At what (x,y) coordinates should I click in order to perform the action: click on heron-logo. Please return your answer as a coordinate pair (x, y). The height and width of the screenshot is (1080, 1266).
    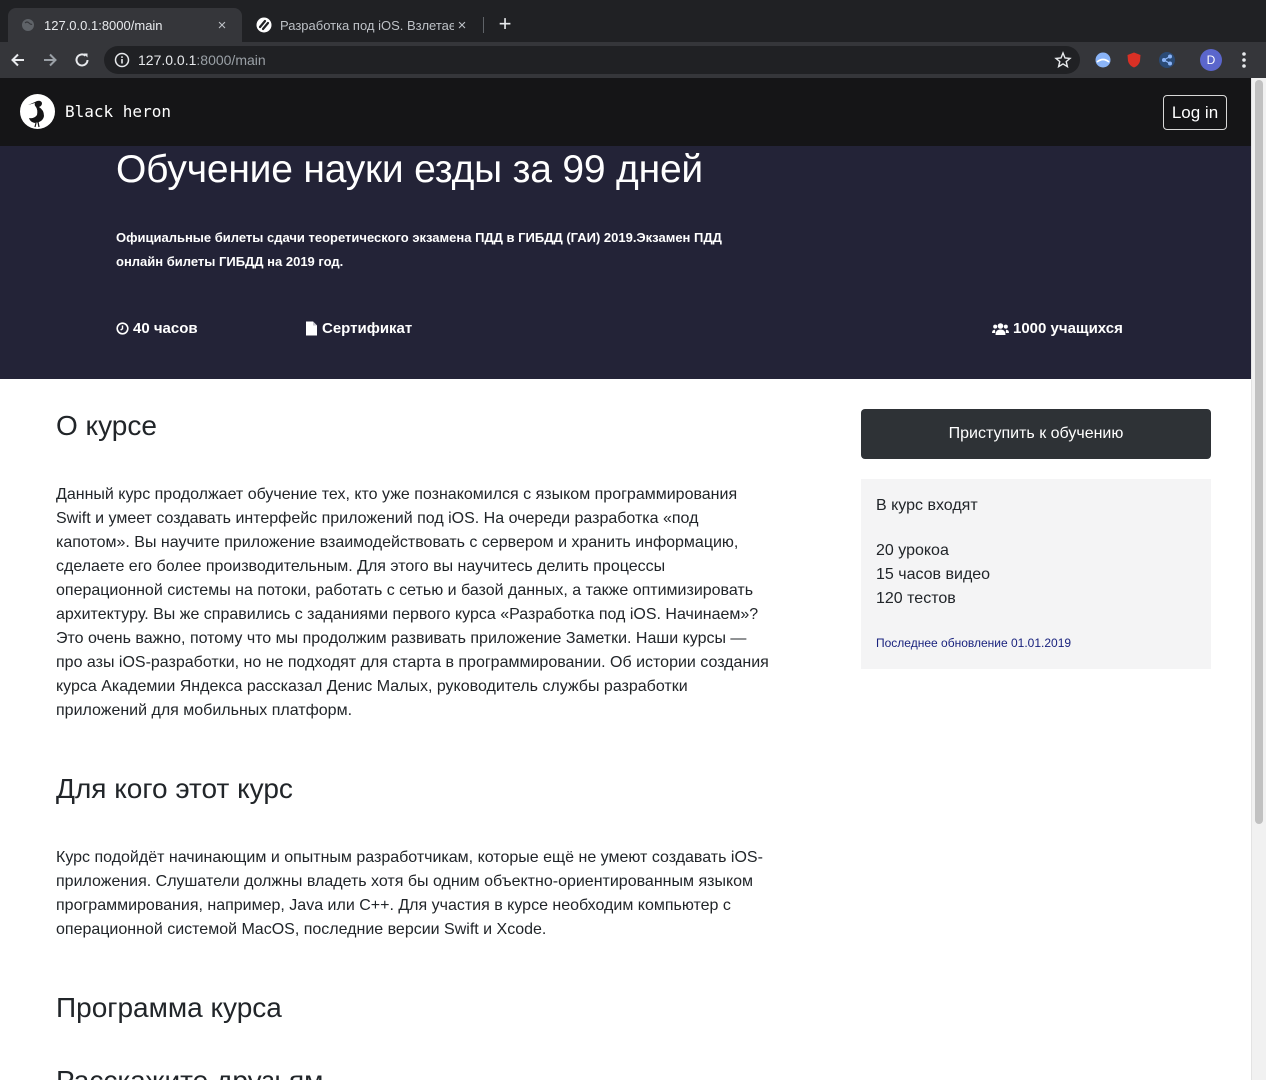
    Looking at the image, I should click on (37, 111).